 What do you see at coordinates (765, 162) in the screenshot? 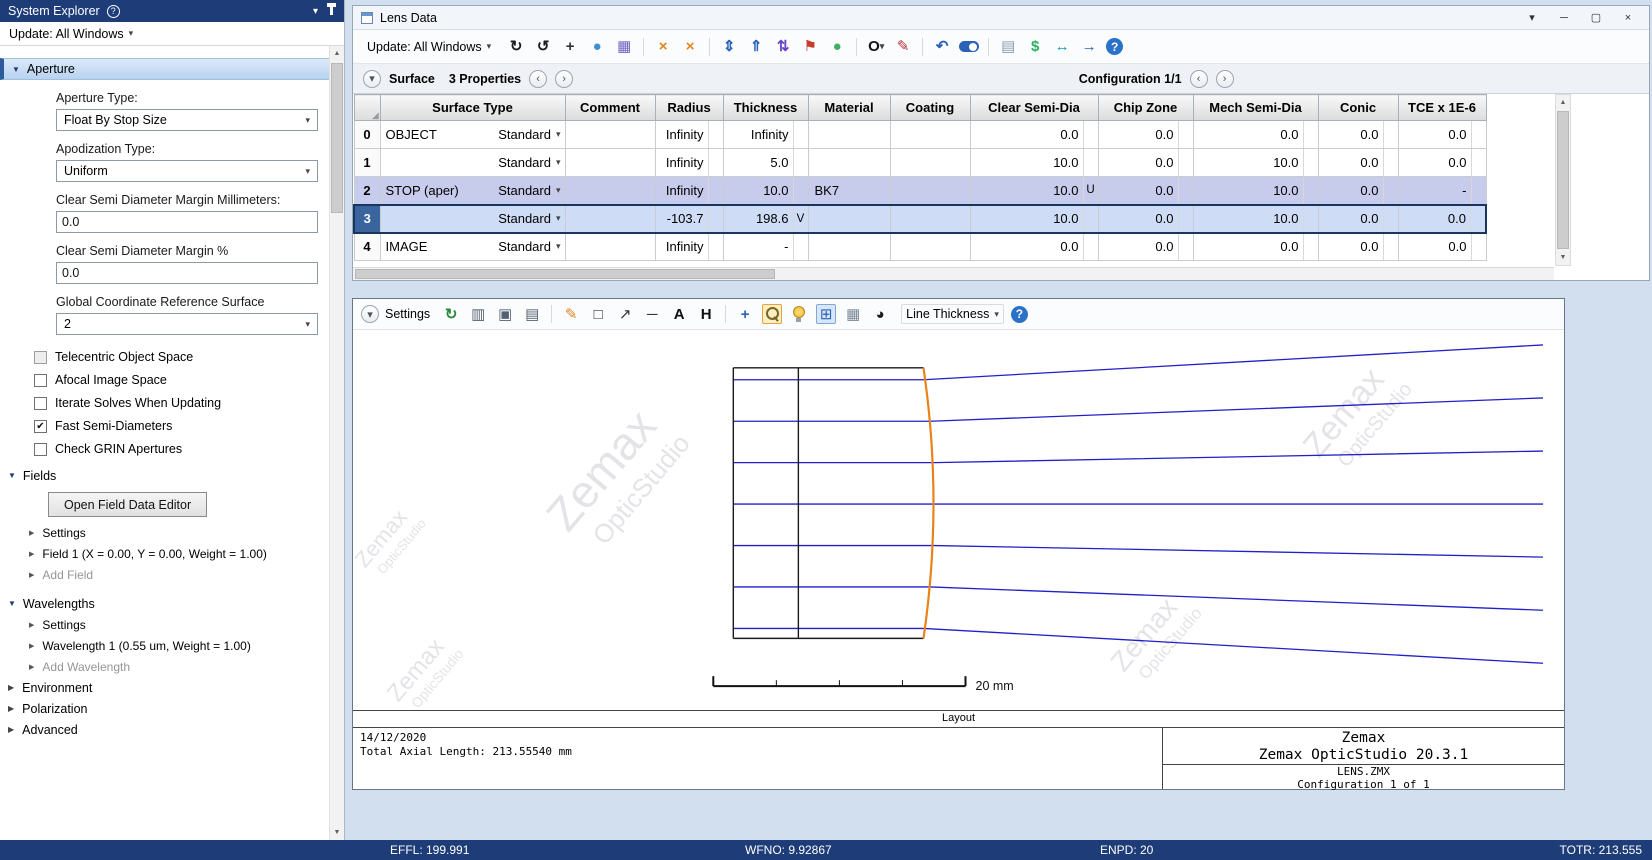
I see `cell-thickness: 5.0` at bounding box center [765, 162].